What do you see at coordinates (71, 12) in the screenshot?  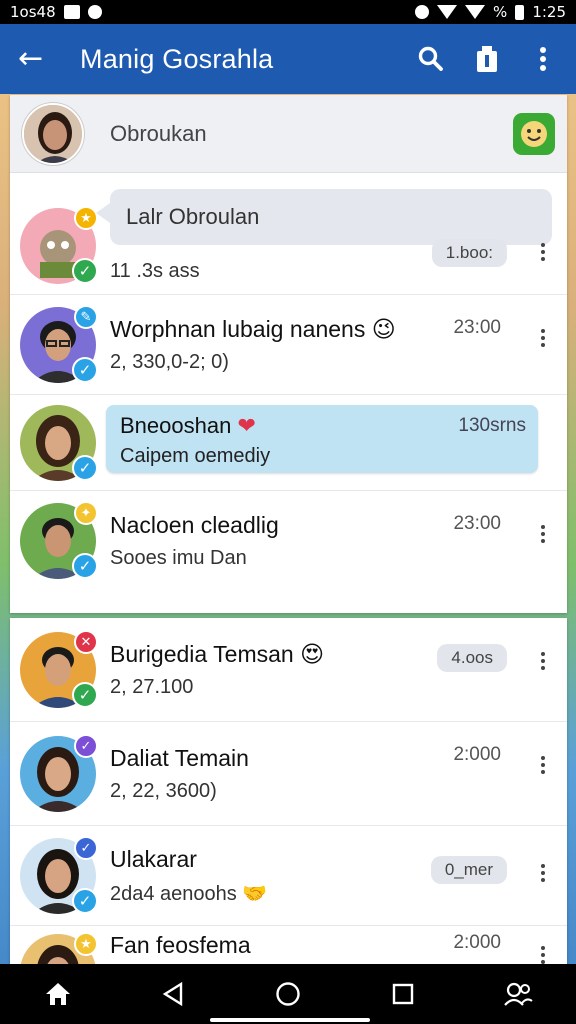 I see `gallery-icon` at bounding box center [71, 12].